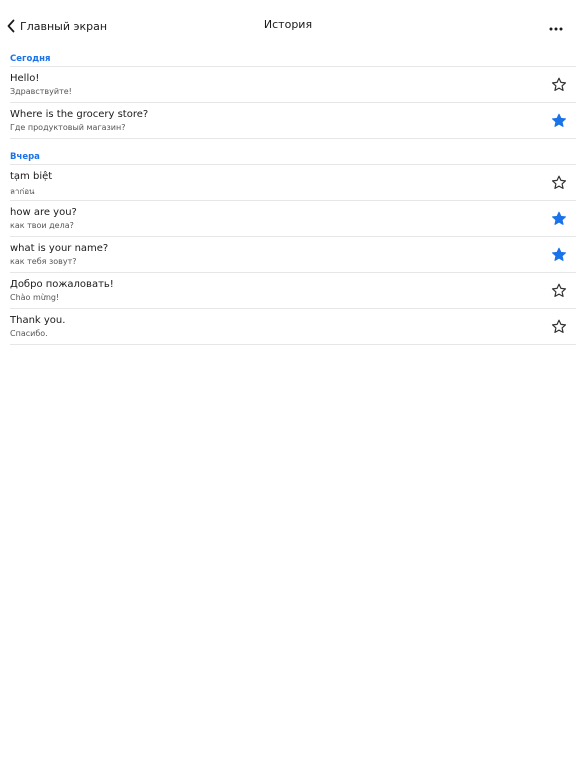  I want to click on history-item: how are you? как твои дела?, so click(288, 219).